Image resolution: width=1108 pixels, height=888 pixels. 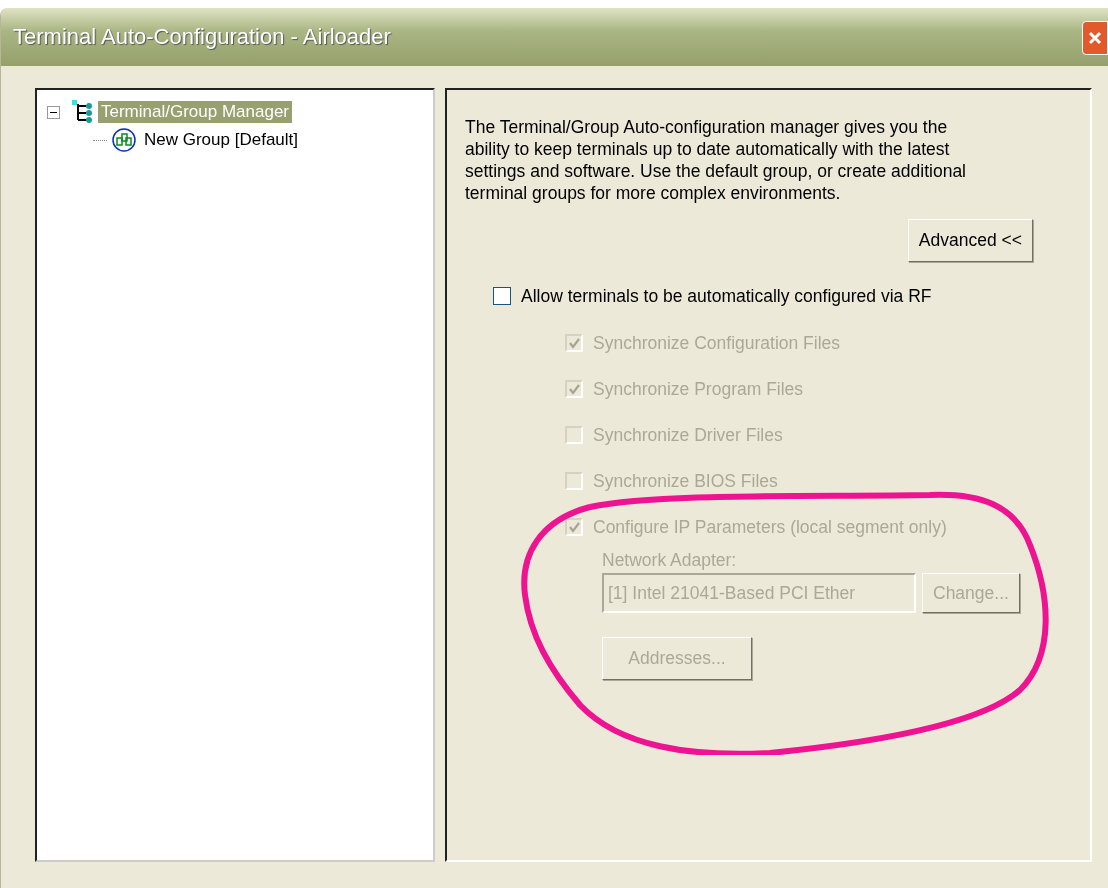 I want to click on checkbox, so click(x=502, y=296).